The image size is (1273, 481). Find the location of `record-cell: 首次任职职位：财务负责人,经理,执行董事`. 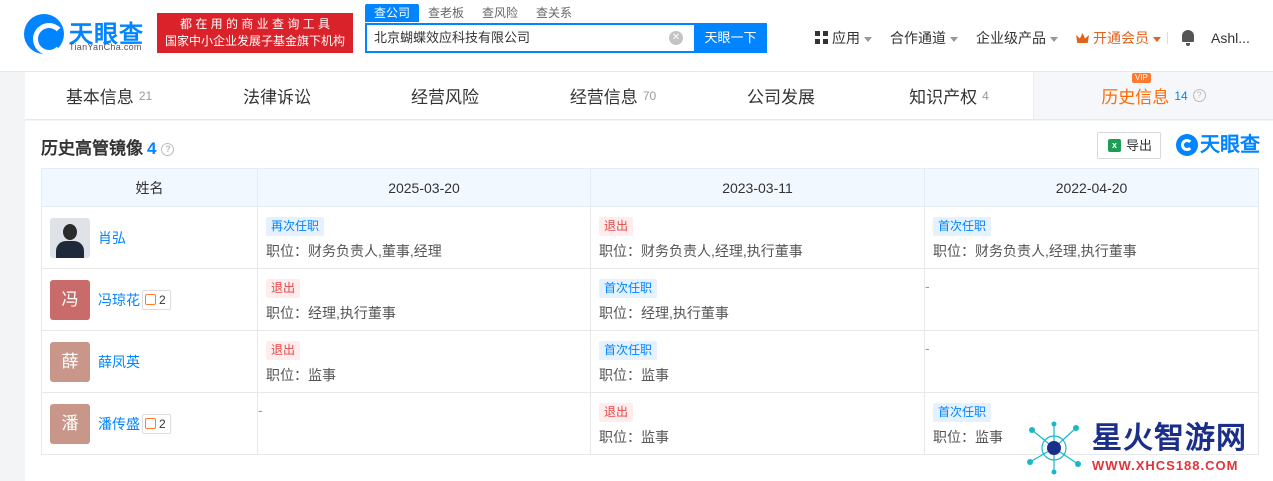

record-cell: 首次任职职位：财务负责人,经理,执行董事 is located at coordinates (1091, 237).